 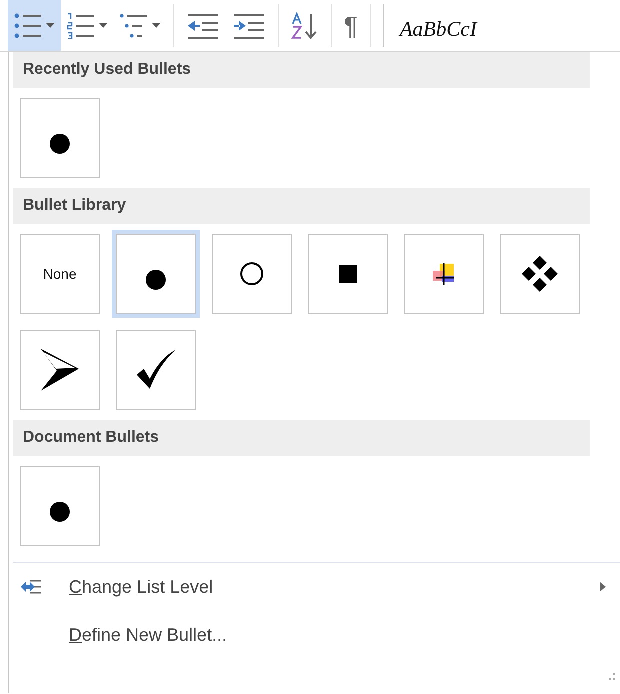 I want to click on colored-cross-bullet-icon, so click(x=444, y=274).